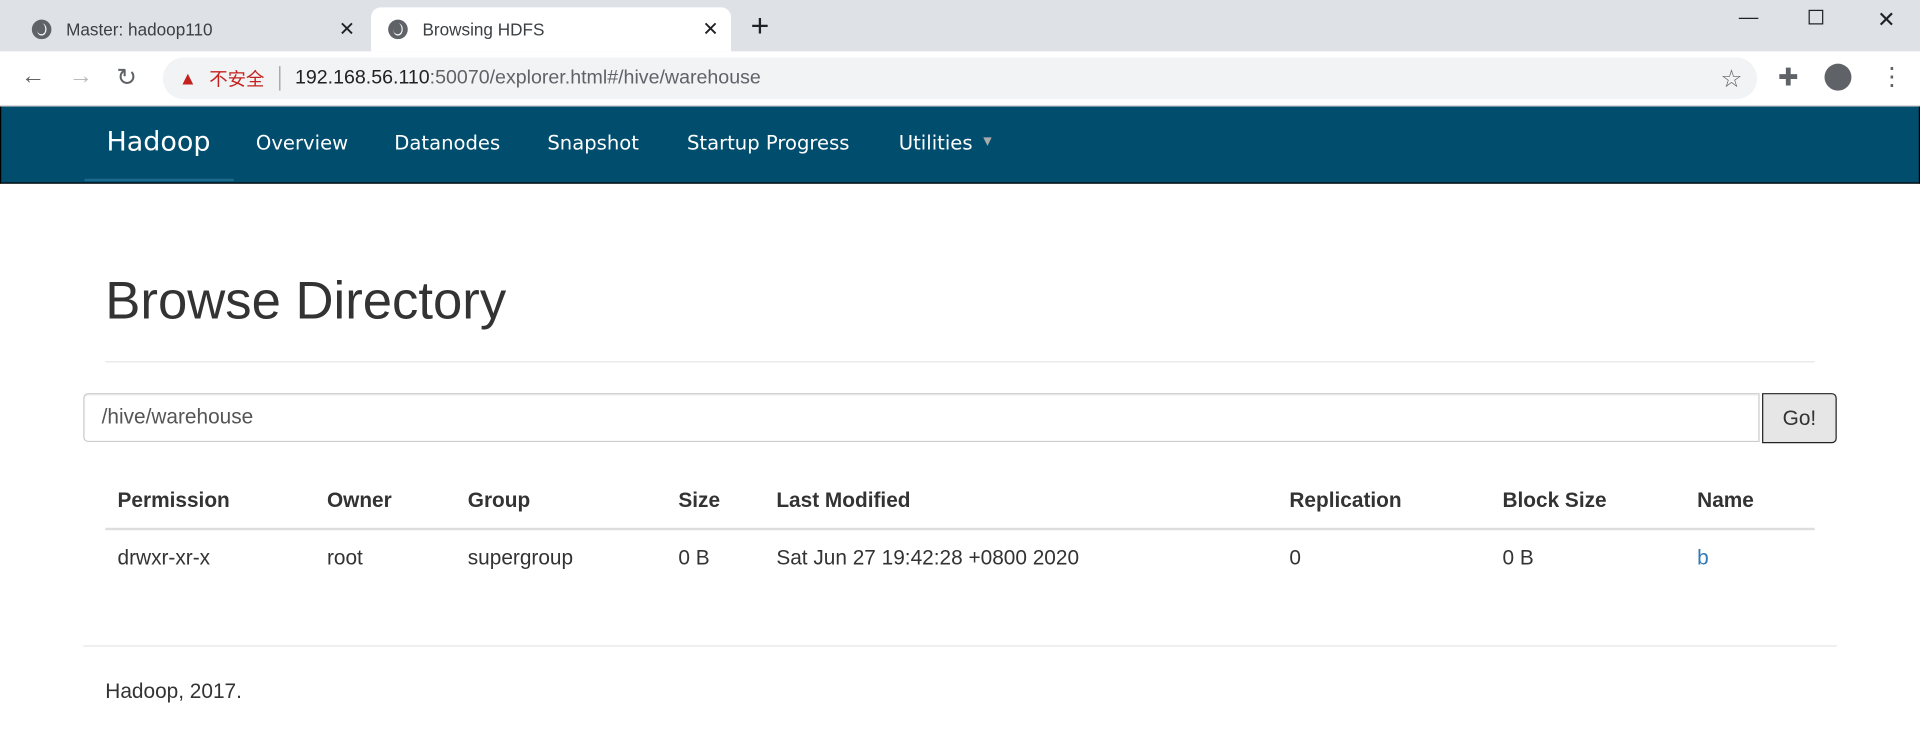 The width and height of the screenshot is (1920, 736). What do you see at coordinates (177, 417) in the screenshot?
I see `path-value: /hive/warehouse` at bounding box center [177, 417].